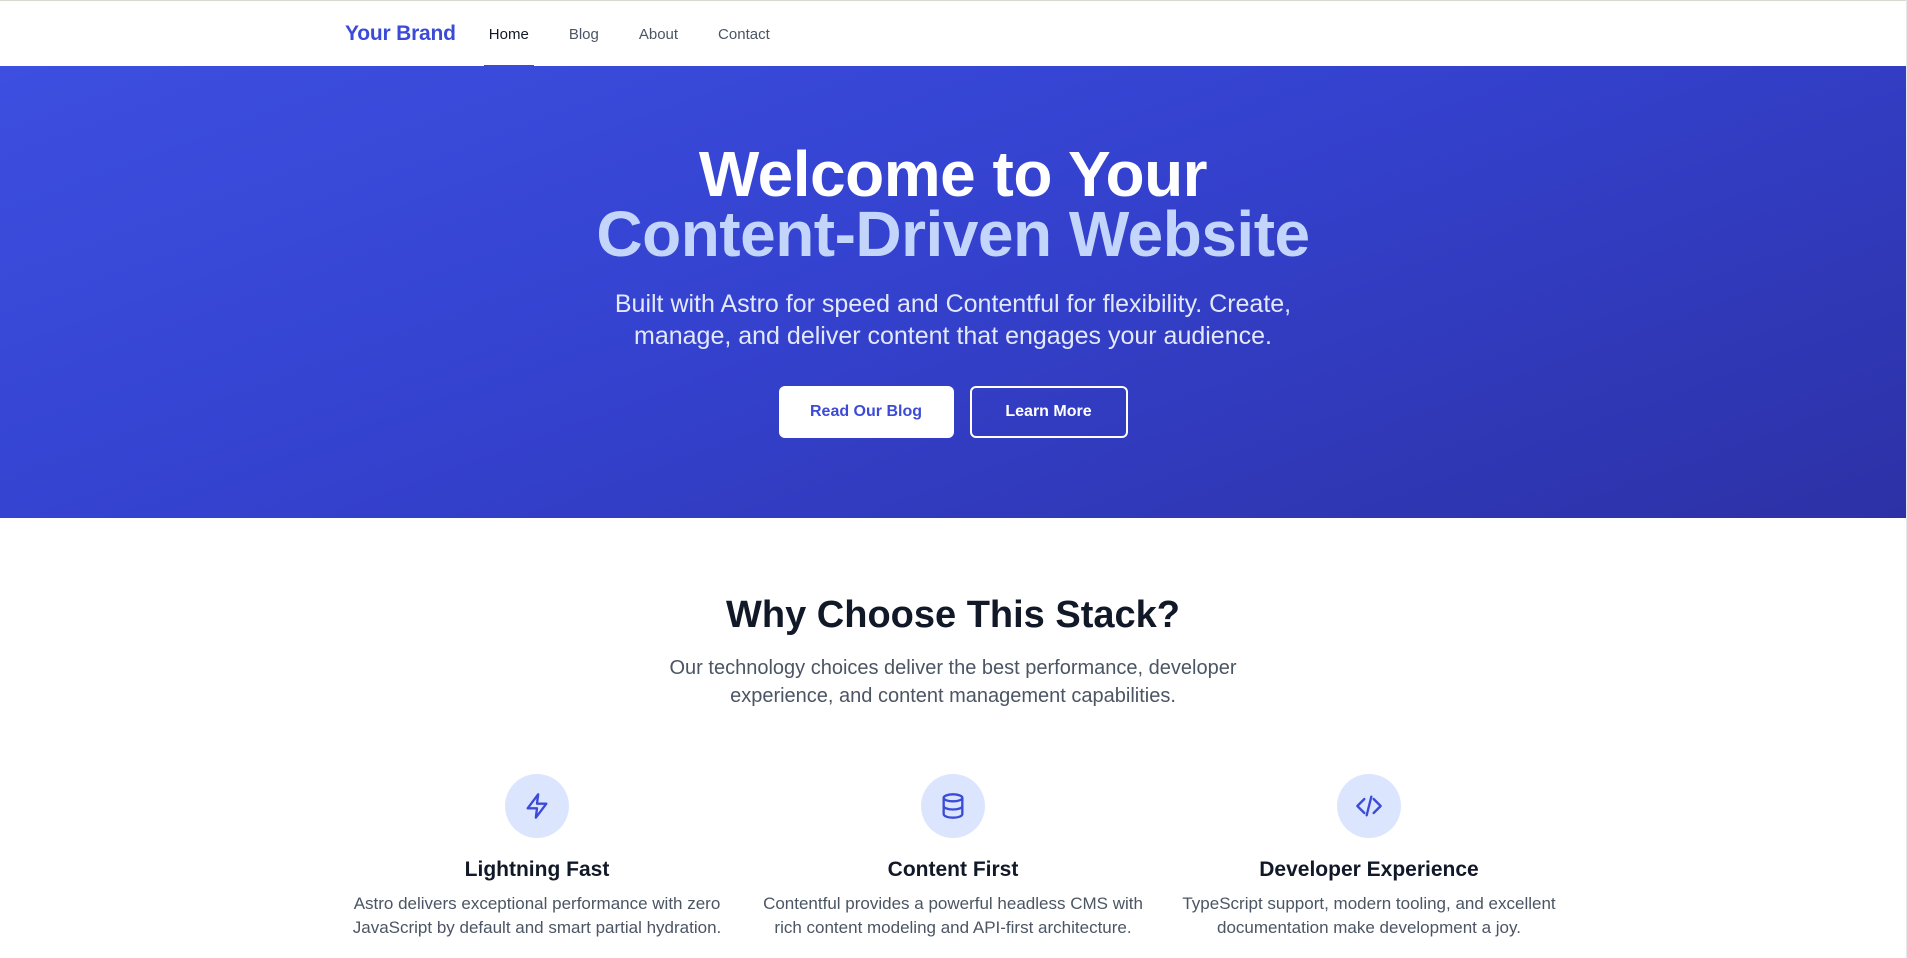  I want to click on header-inner: Your Brand Home Blog About Contact, so click(575, 34).